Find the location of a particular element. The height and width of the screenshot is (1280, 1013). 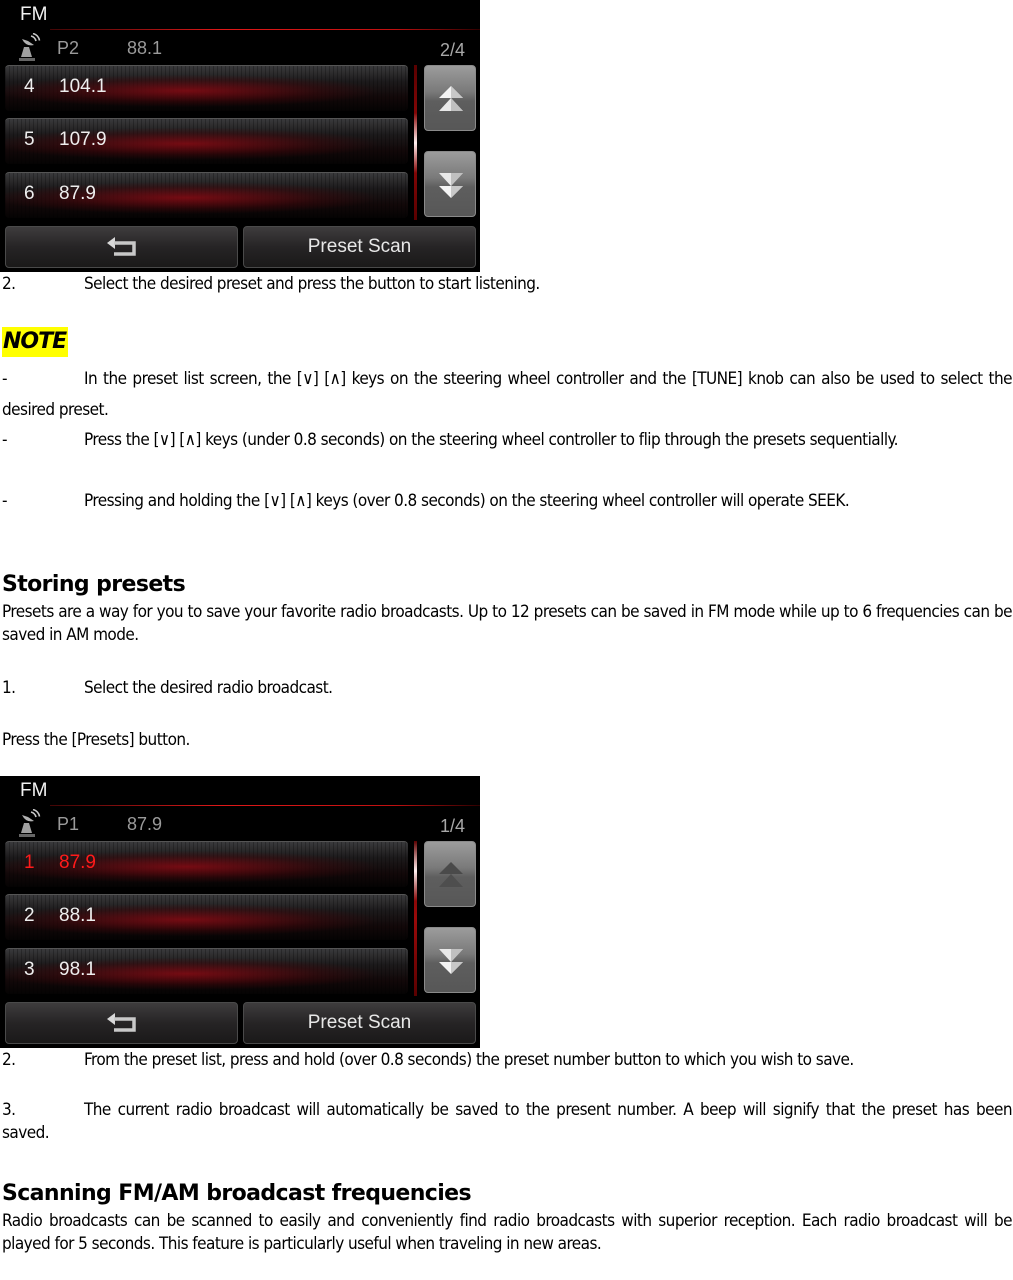

page-up-button-disabled is located at coordinates (450, 874).